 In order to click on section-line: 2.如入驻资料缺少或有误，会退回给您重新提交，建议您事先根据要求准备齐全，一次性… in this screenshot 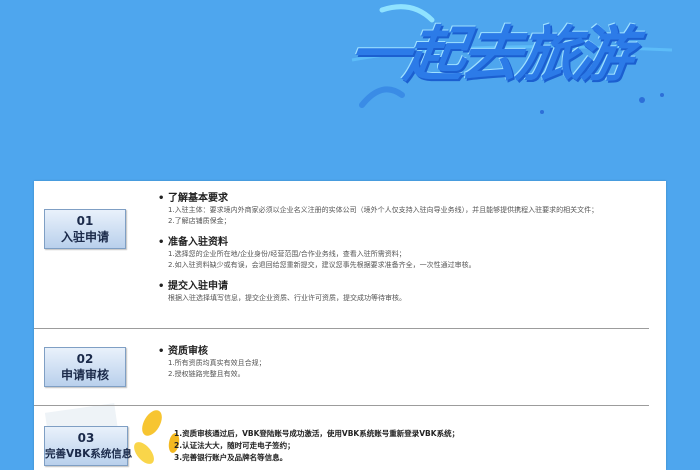, I will do `click(322, 265)`.